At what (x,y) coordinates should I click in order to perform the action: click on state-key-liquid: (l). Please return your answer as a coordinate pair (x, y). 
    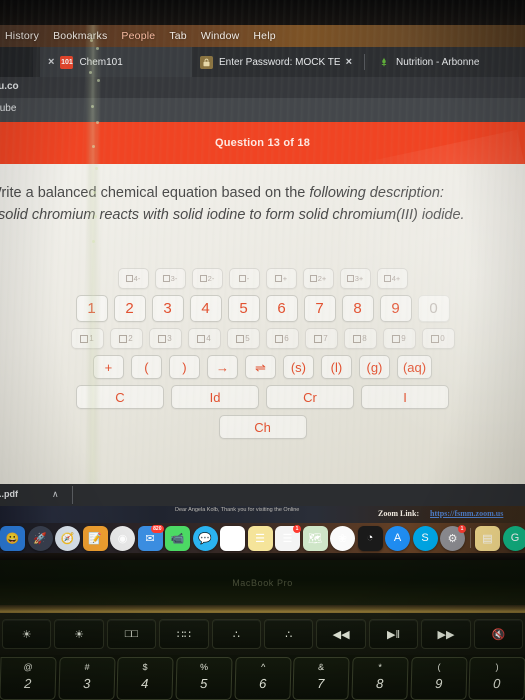
    Looking at the image, I should click on (336, 367).